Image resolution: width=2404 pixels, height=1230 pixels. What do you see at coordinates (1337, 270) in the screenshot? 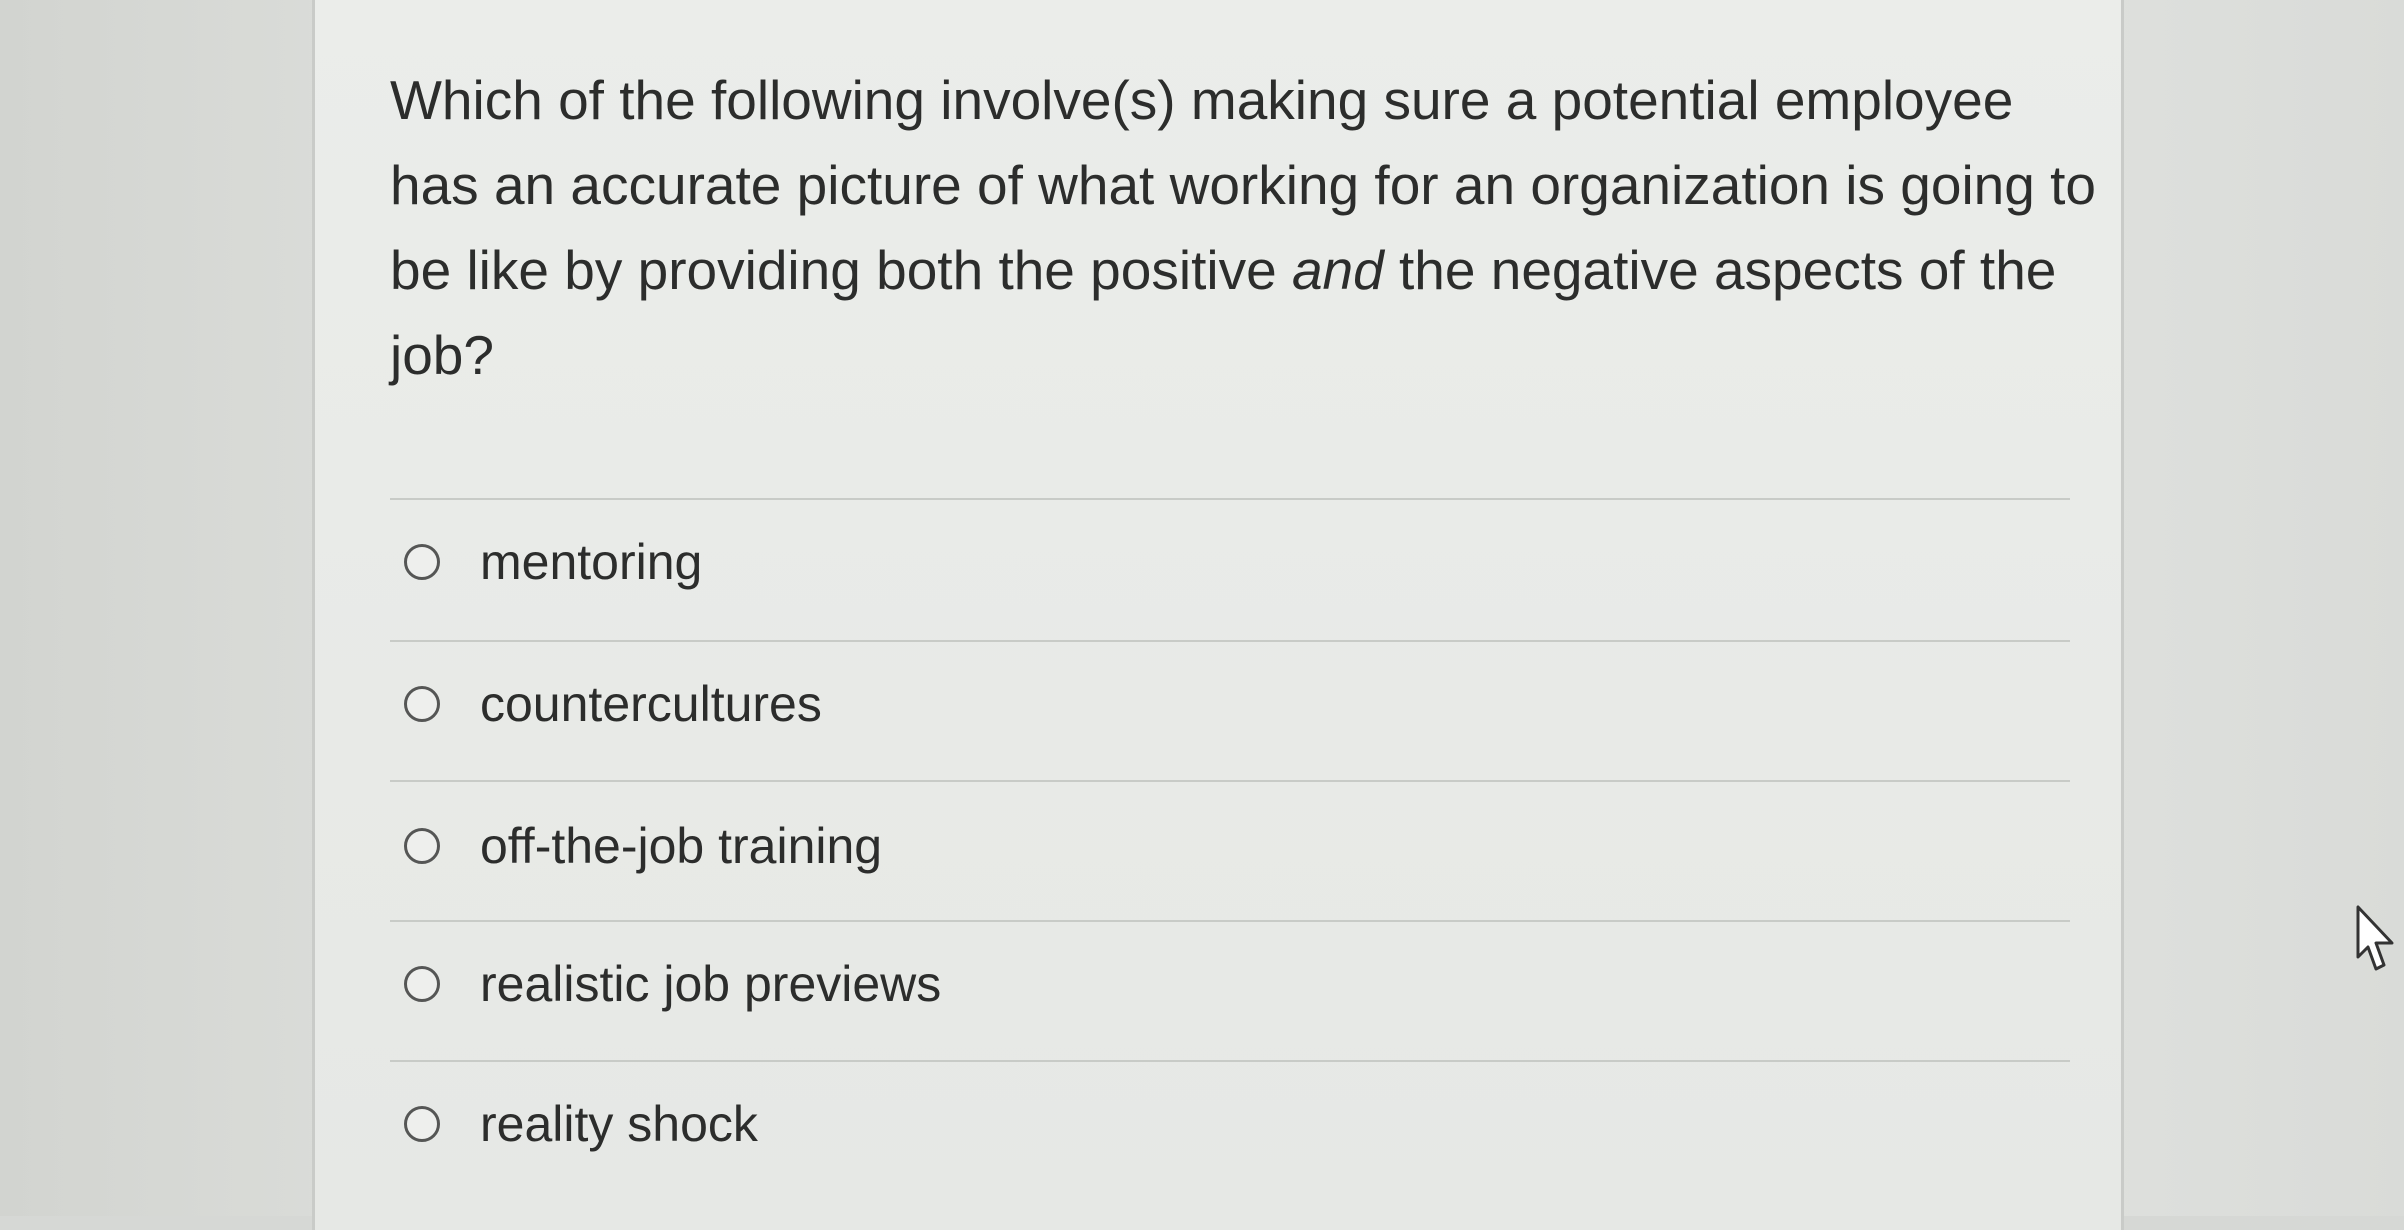
I see `question-emphasis: and` at bounding box center [1337, 270].